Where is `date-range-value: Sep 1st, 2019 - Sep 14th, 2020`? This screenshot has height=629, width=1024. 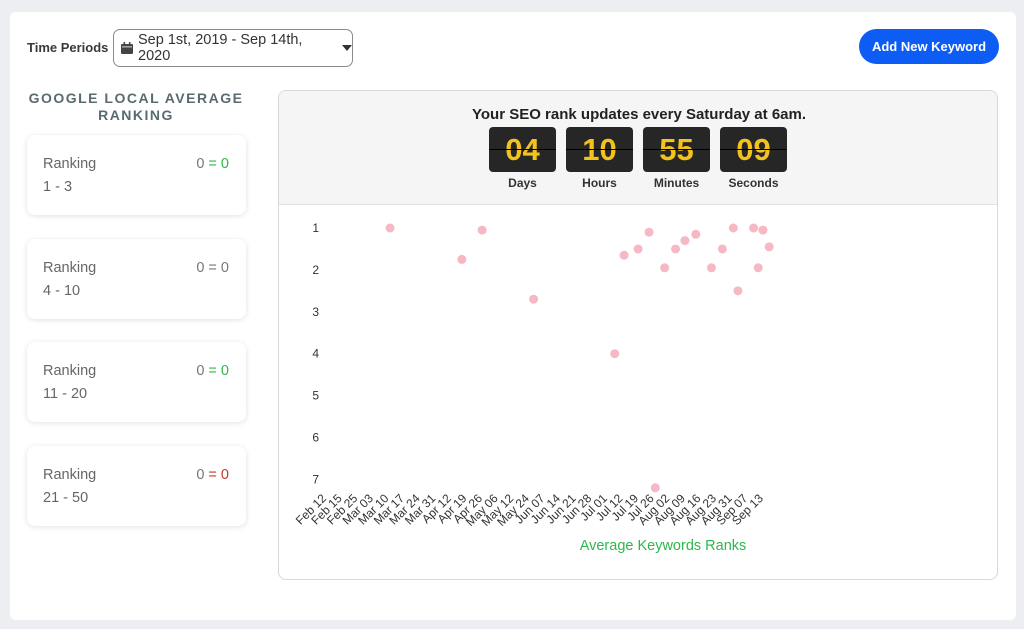
date-range-value: Sep 1st, 2019 - Sep 14th, 2020 is located at coordinates (220, 48).